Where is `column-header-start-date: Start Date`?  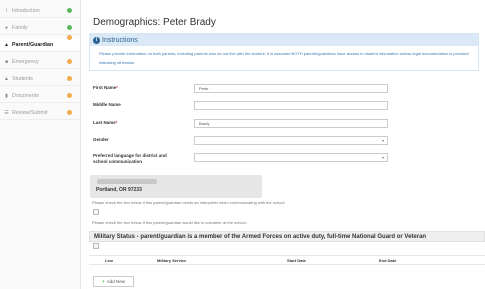 column-header-start-date: Start Date is located at coordinates (296, 260).